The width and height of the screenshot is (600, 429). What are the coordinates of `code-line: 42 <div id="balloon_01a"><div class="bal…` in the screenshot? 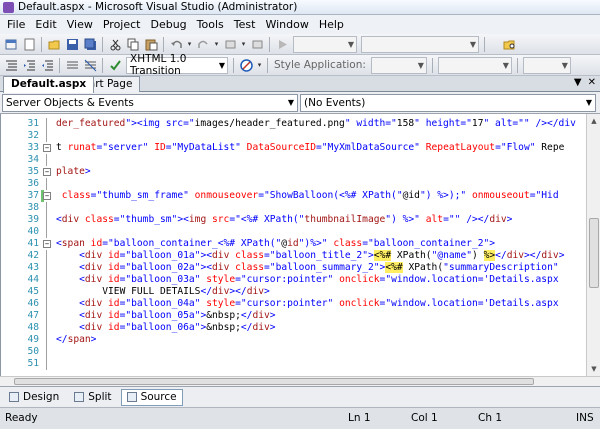 It's located at (294, 256).